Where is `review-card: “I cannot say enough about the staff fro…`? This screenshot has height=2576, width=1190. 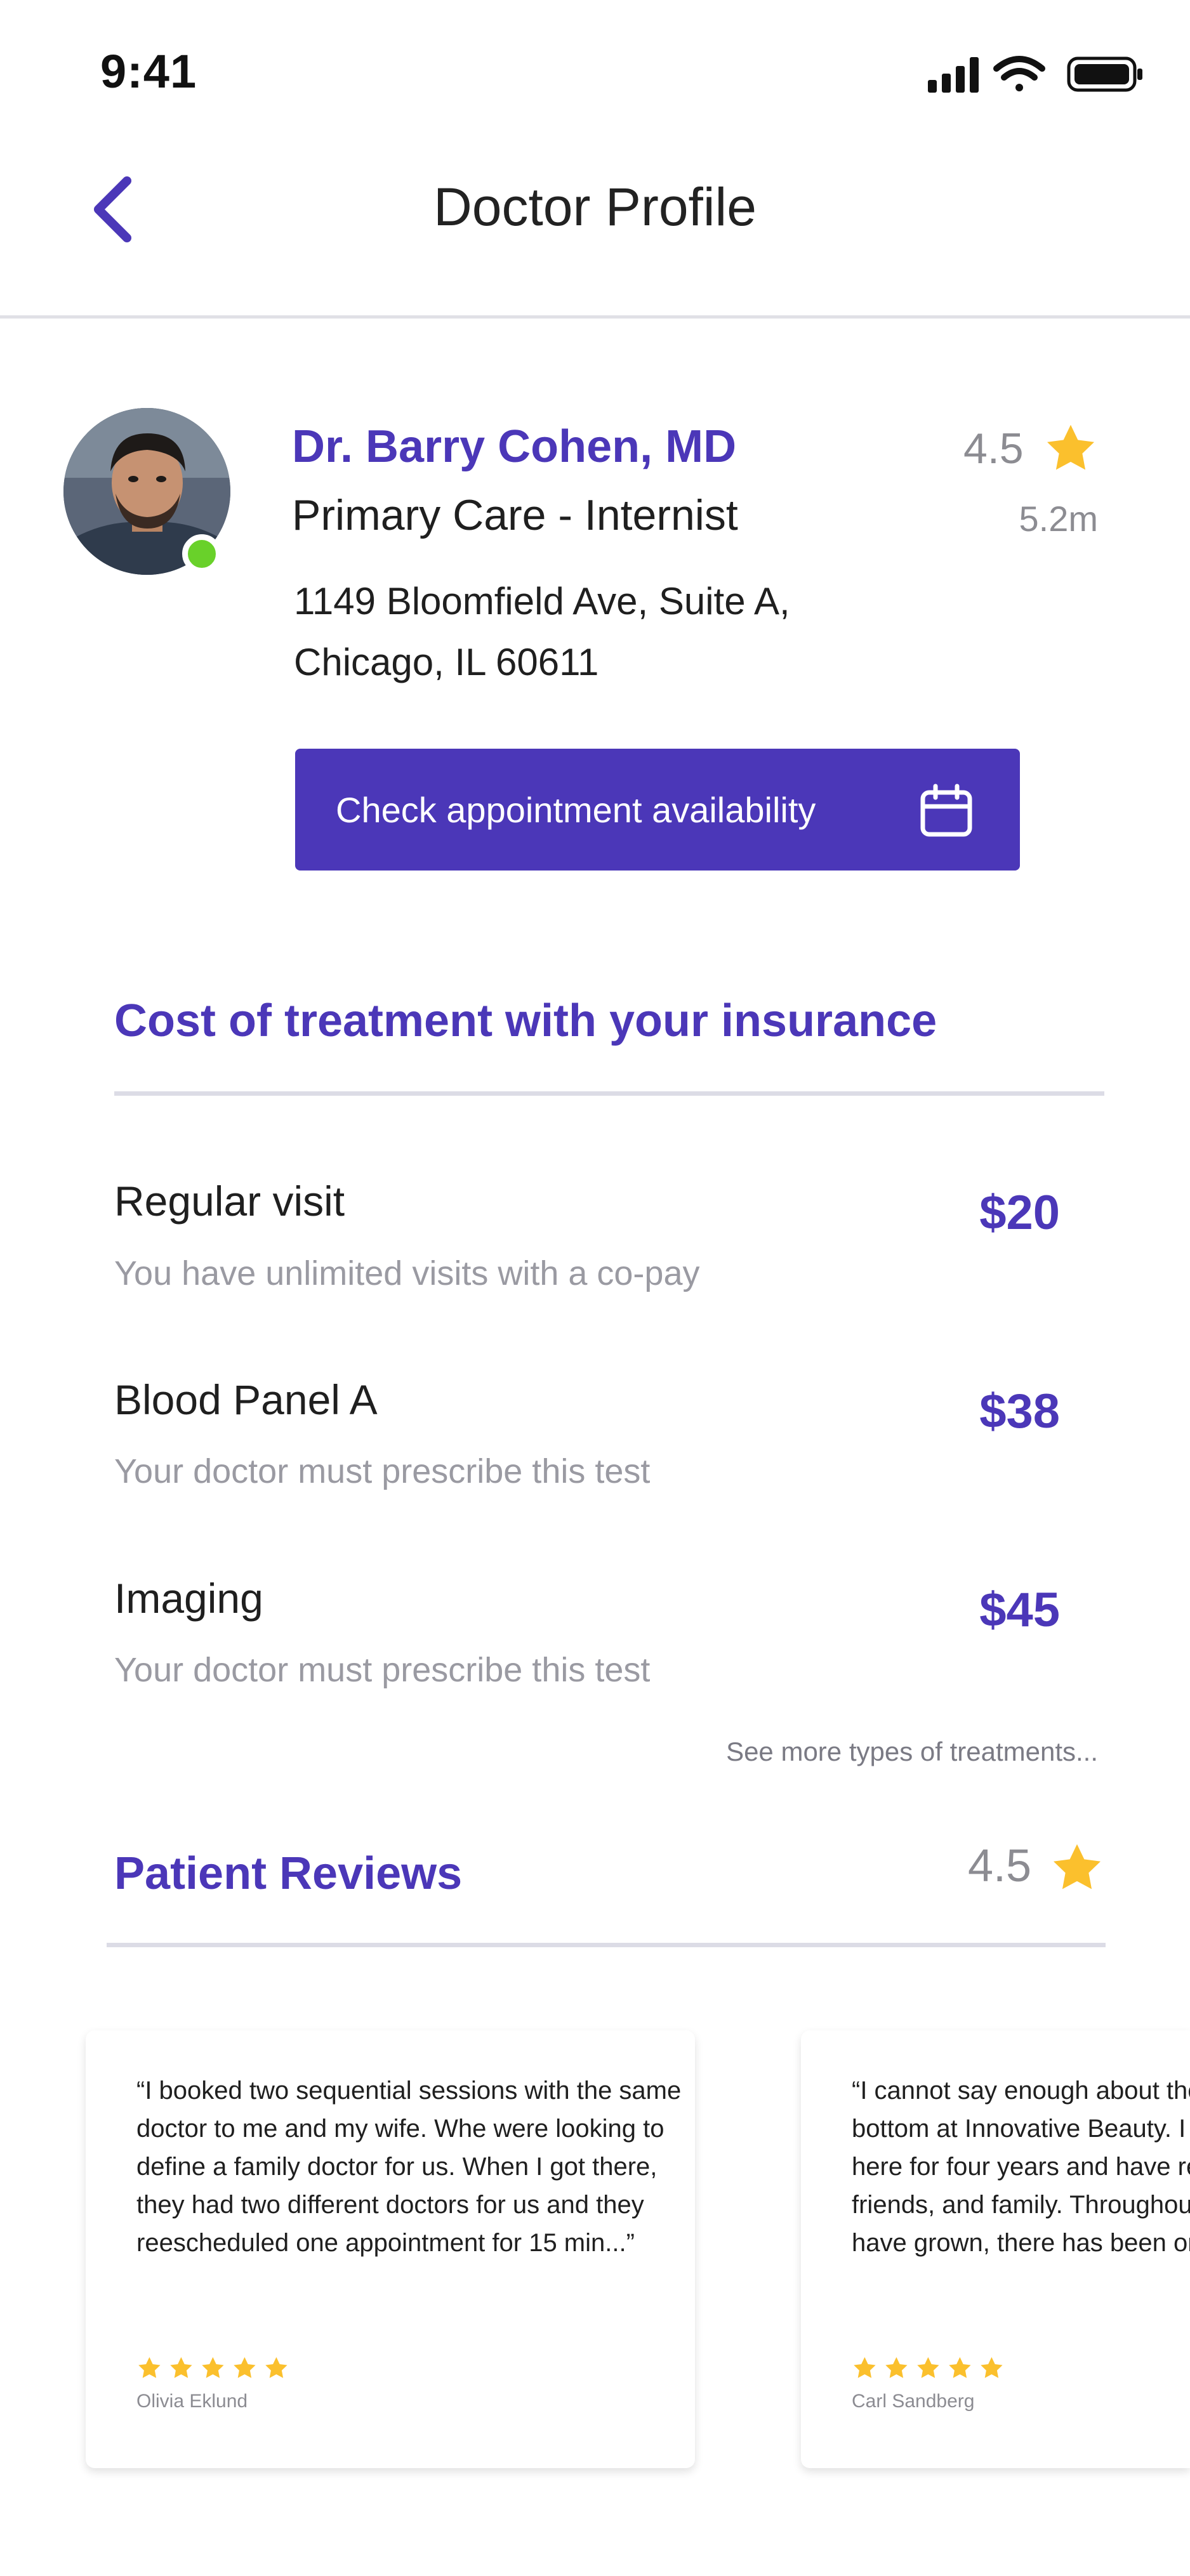 review-card: “I cannot say enough about the staff fro… is located at coordinates (996, 2249).